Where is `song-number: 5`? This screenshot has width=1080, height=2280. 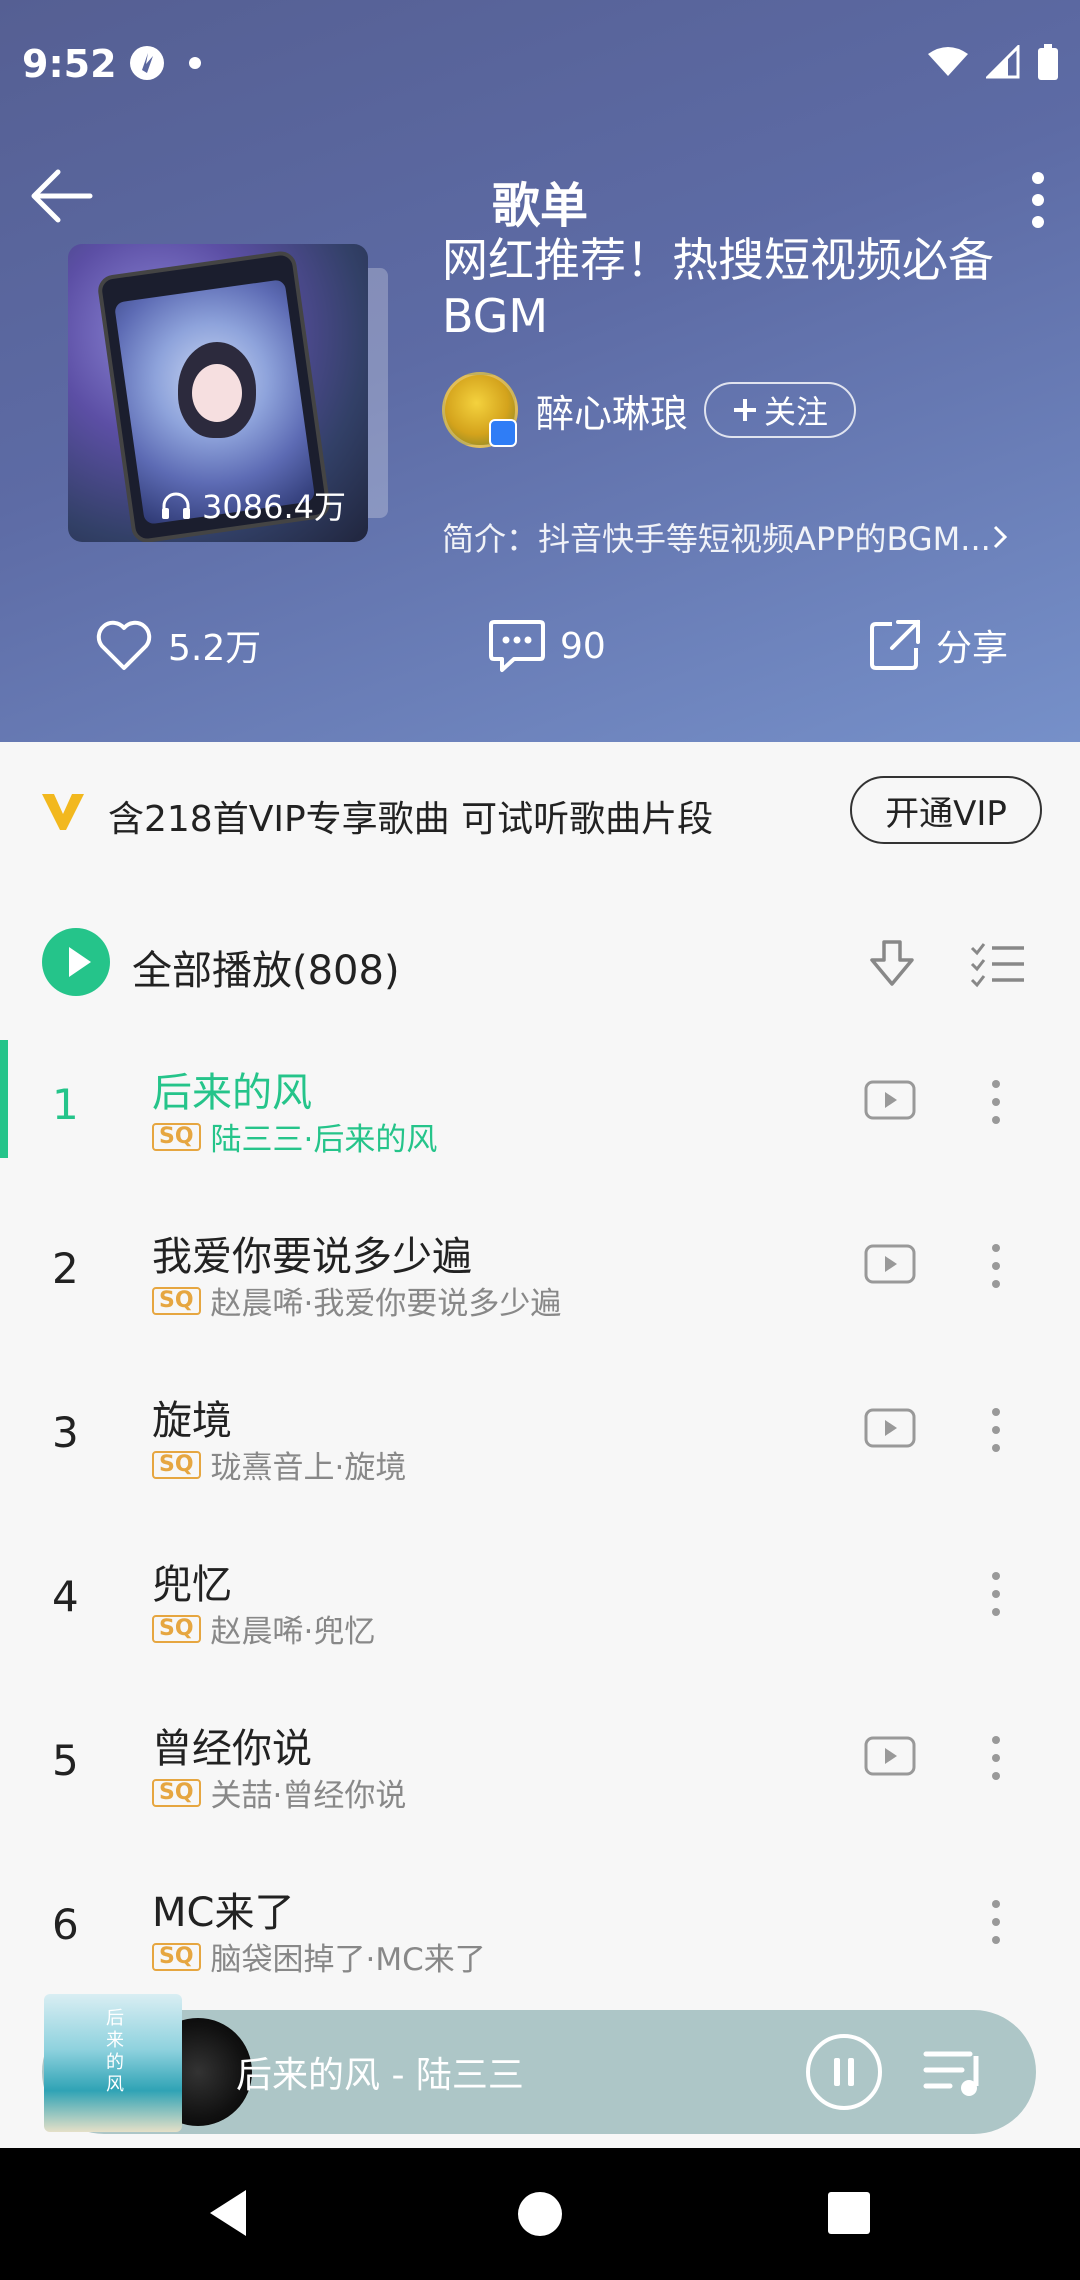 song-number: 5 is located at coordinates (65, 1760).